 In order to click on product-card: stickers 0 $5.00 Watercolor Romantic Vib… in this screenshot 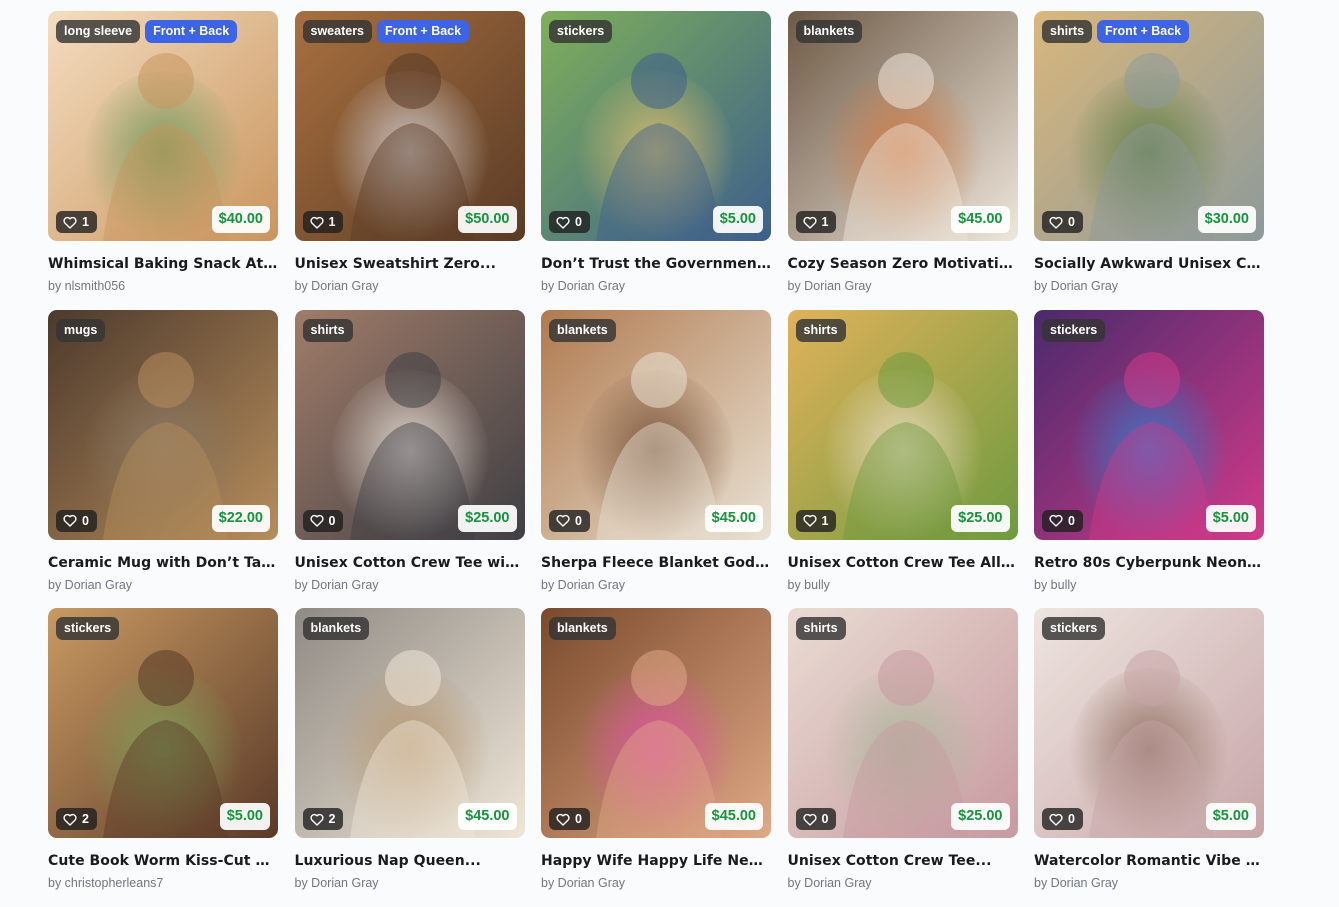, I will do `click(1149, 757)`.